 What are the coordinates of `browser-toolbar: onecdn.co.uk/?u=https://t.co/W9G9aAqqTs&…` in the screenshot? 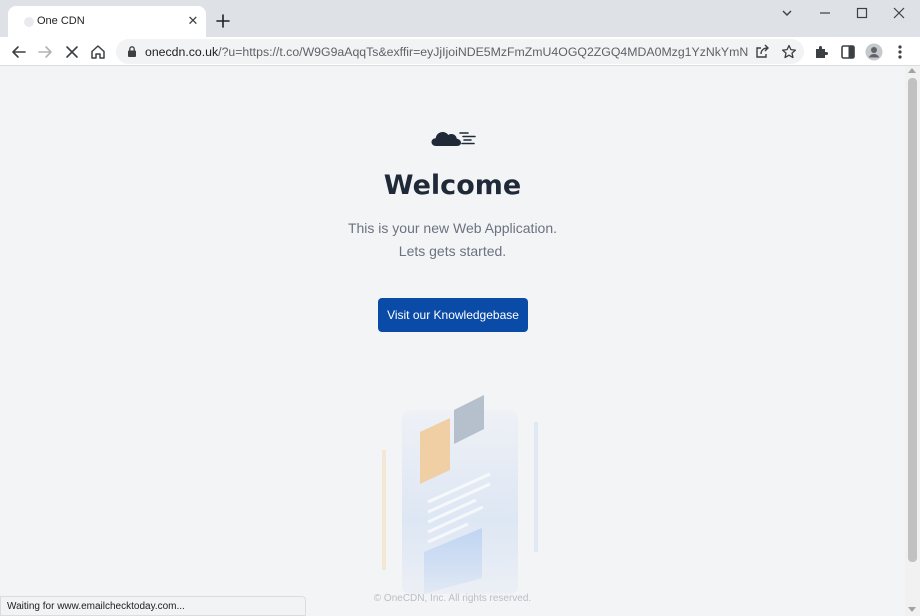 It's located at (460, 51).